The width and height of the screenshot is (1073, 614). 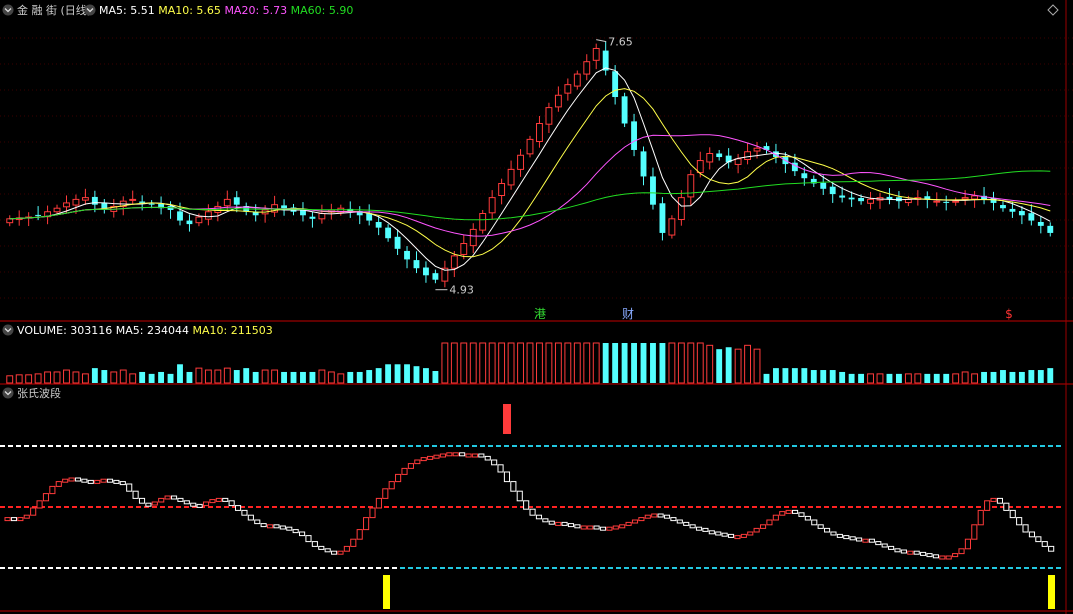 I want to click on indicator-1: MA5: 234044, so click(x=154, y=330).